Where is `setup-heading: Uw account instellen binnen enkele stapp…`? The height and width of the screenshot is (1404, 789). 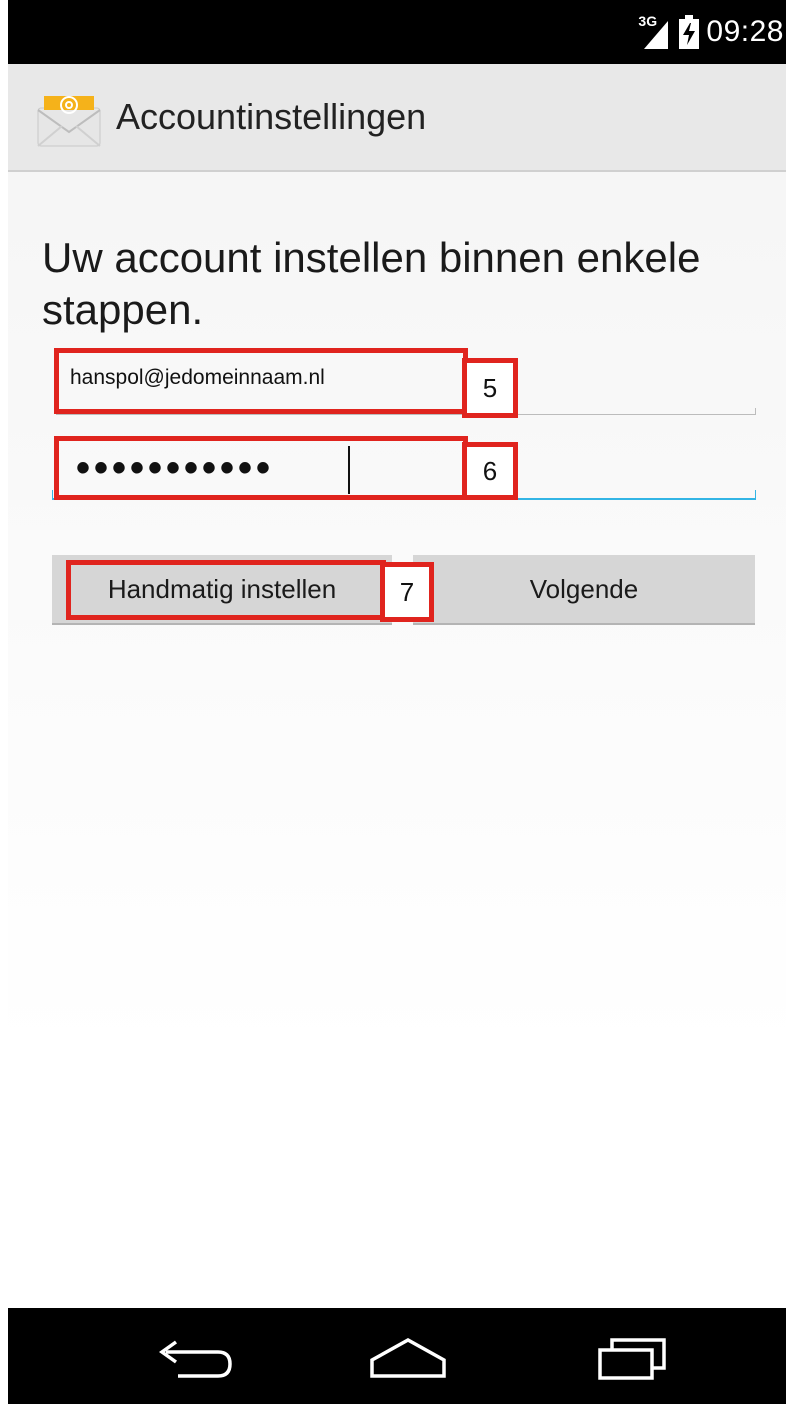
setup-heading: Uw account instellen binnen enkele stapp… is located at coordinates (371, 283).